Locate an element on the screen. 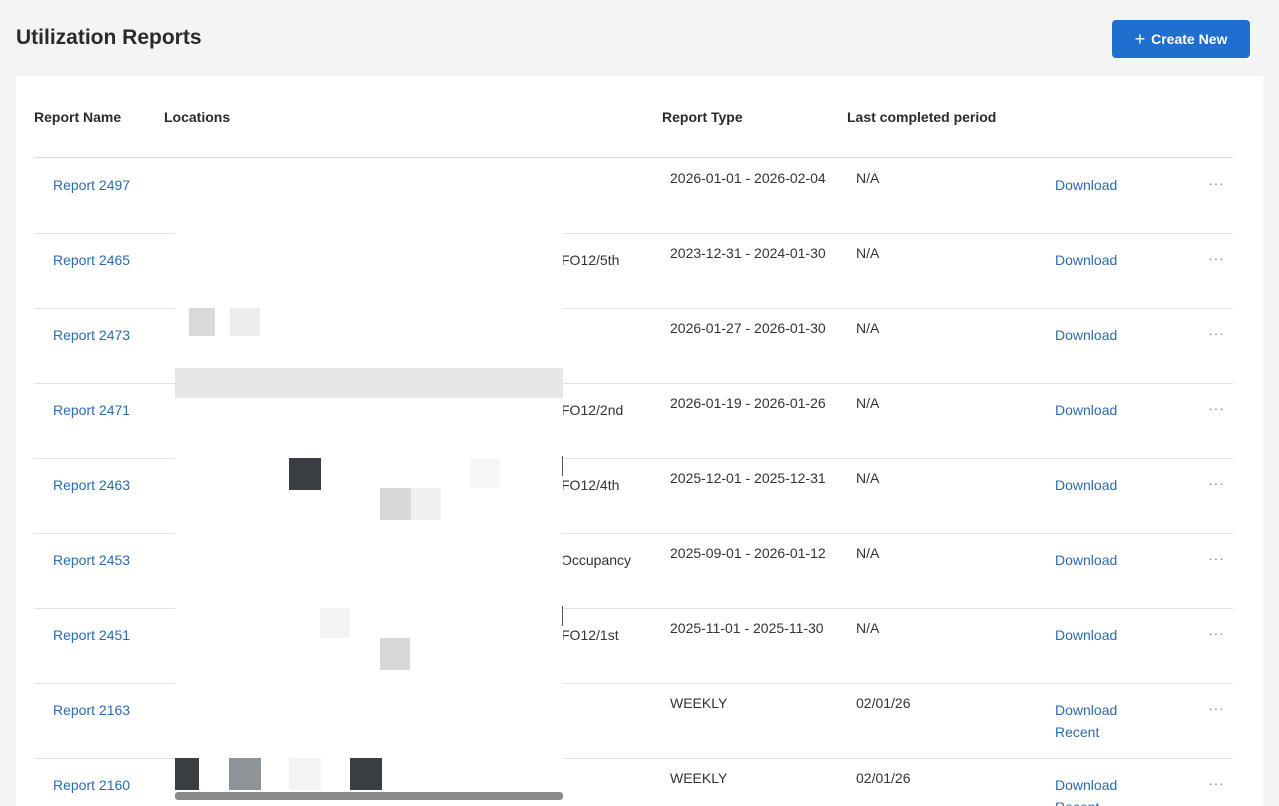 Image resolution: width=1279 pixels, height=806 pixels. report-location: FO12/5th is located at coordinates (590, 260).